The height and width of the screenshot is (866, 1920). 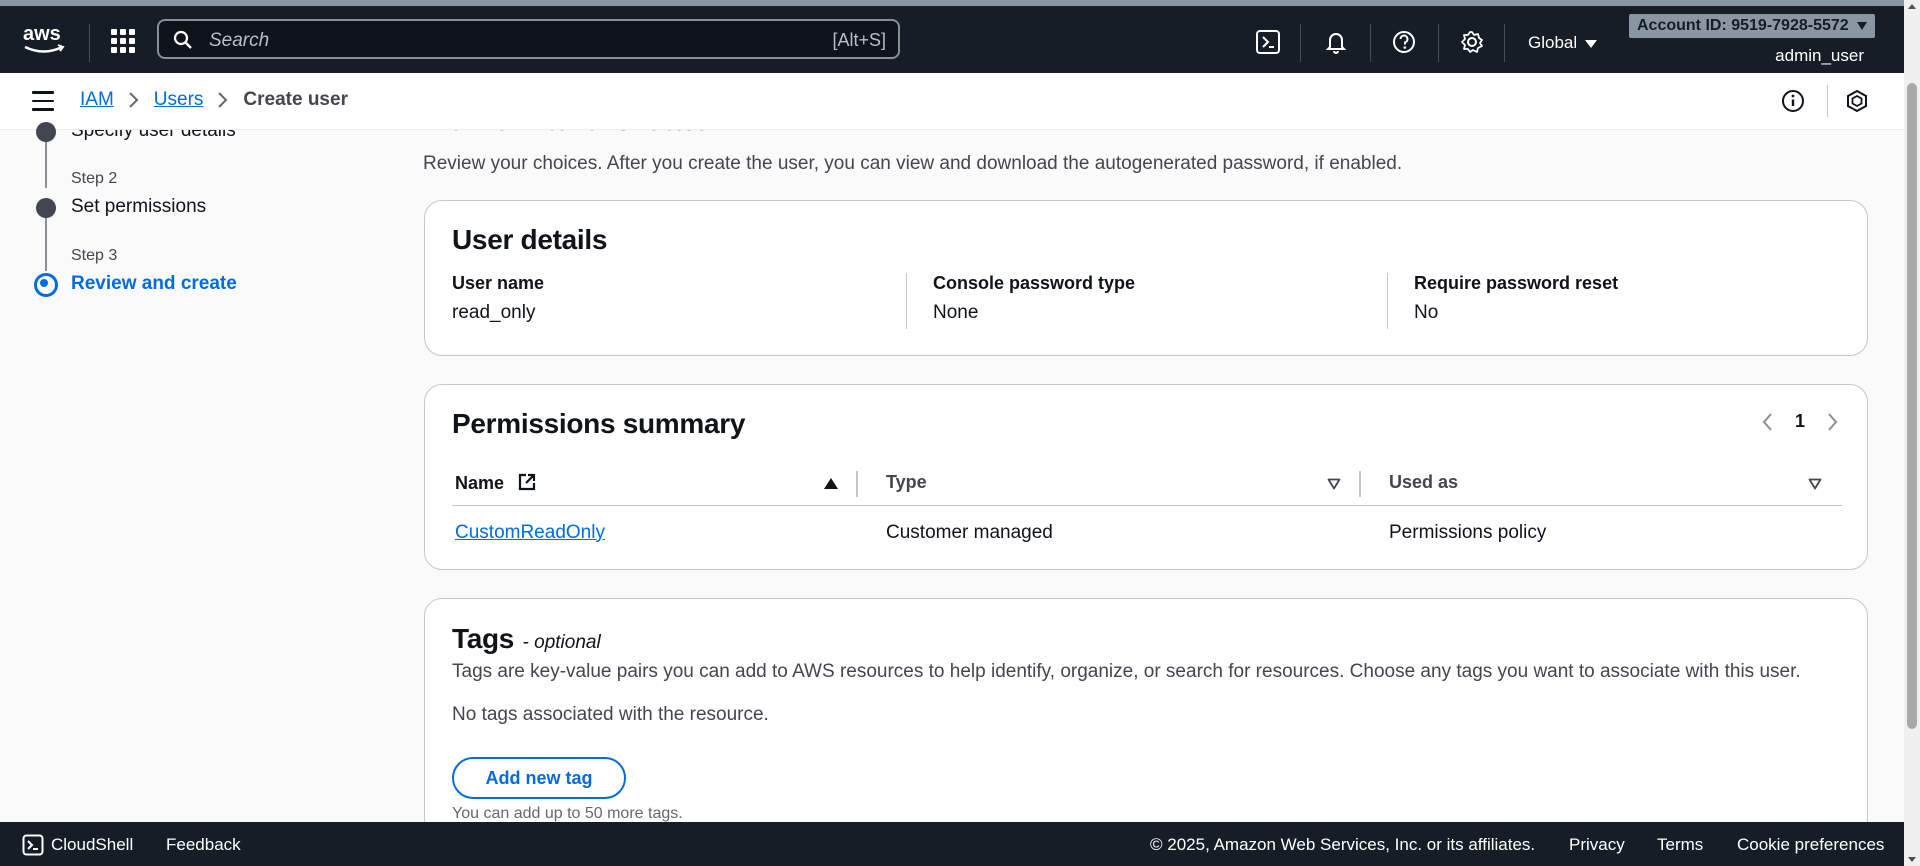 What do you see at coordinates (46, 244) in the screenshot?
I see `step-connector` at bounding box center [46, 244].